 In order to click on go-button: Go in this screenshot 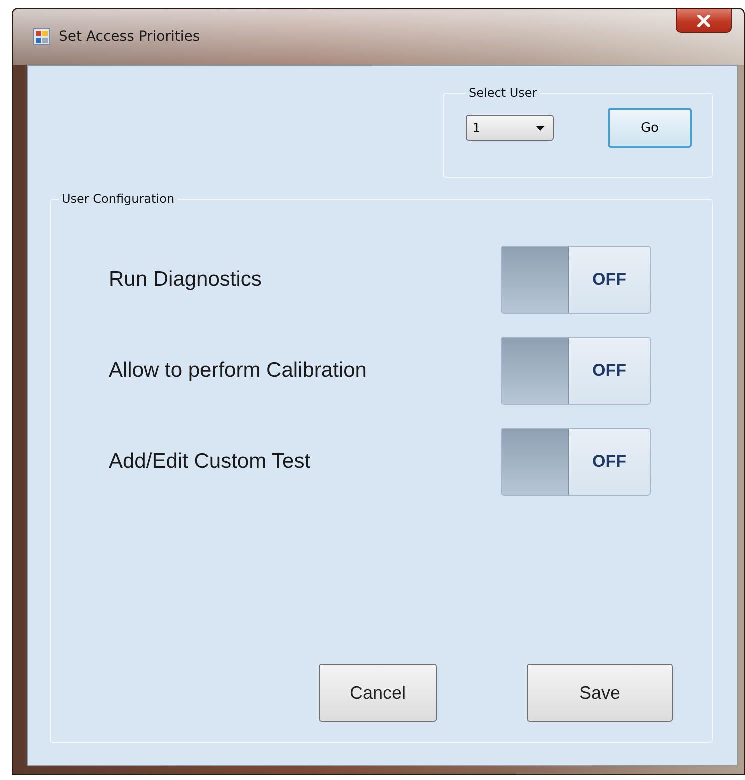, I will do `click(650, 128)`.